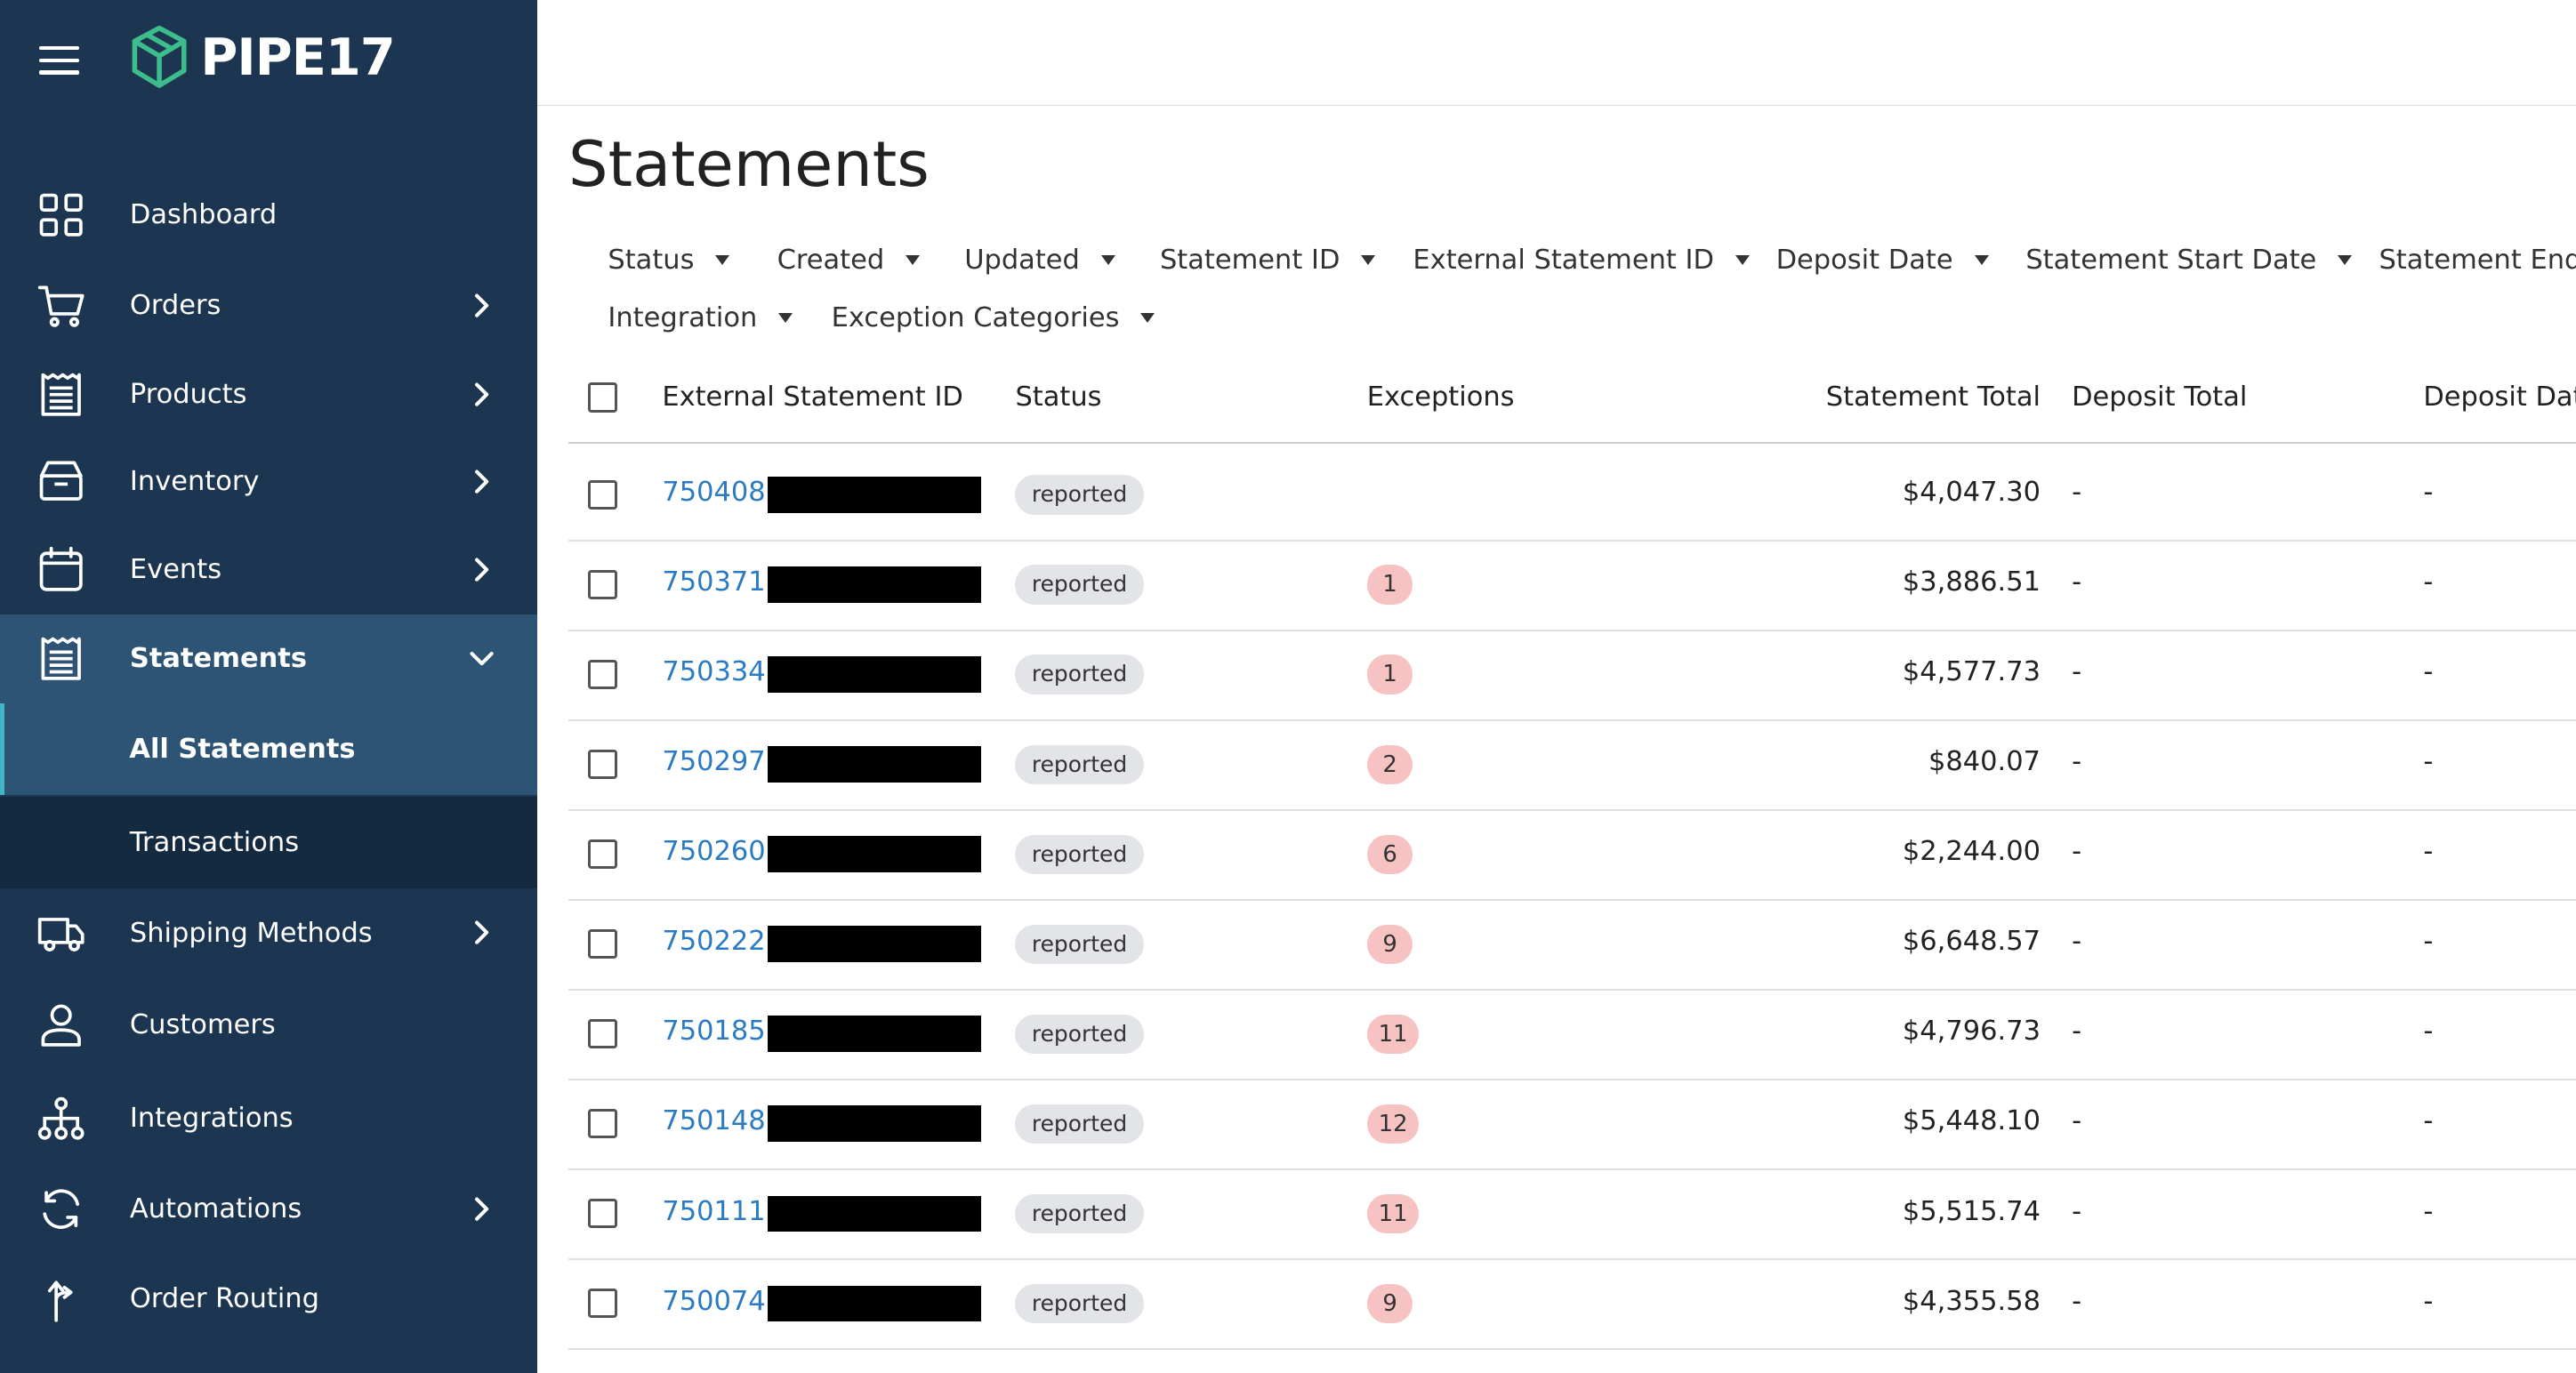  Describe the element at coordinates (175, 306) in the screenshot. I see `sidebar-item-label: Orders` at that location.